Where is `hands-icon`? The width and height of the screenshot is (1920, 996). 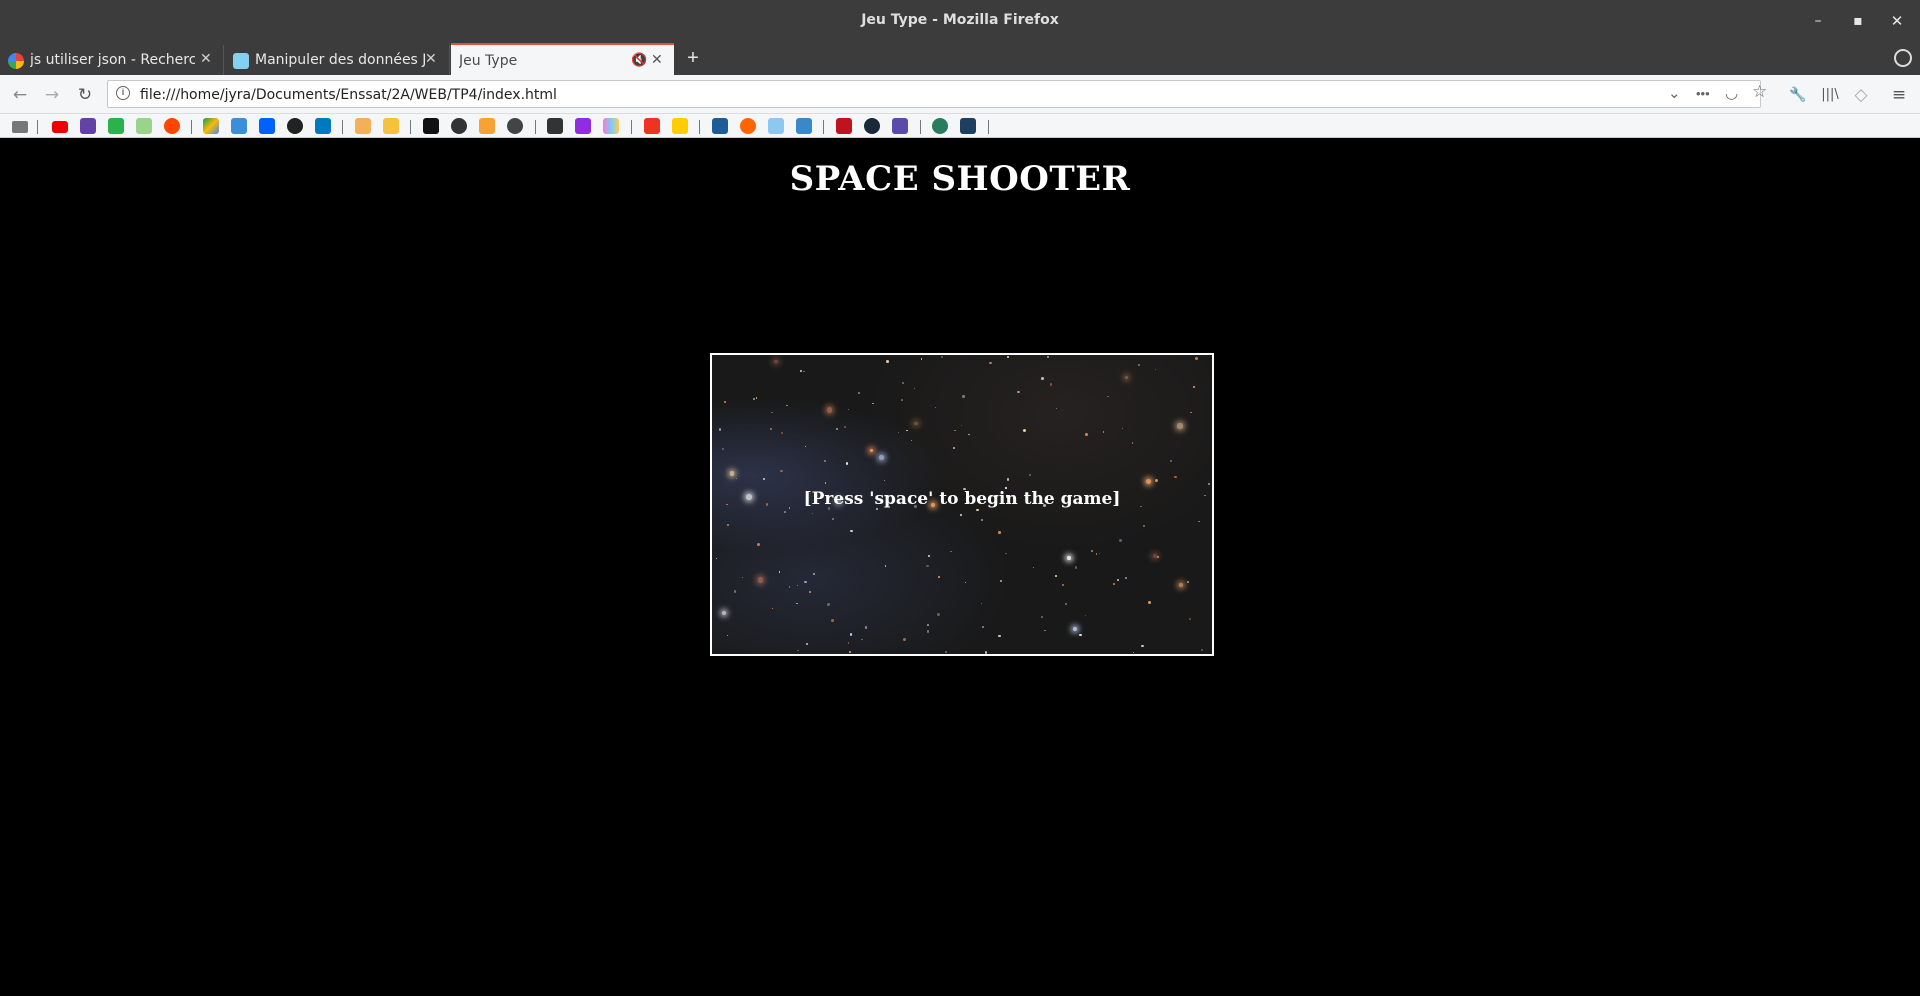 hands-icon is located at coordinates (804, 126).